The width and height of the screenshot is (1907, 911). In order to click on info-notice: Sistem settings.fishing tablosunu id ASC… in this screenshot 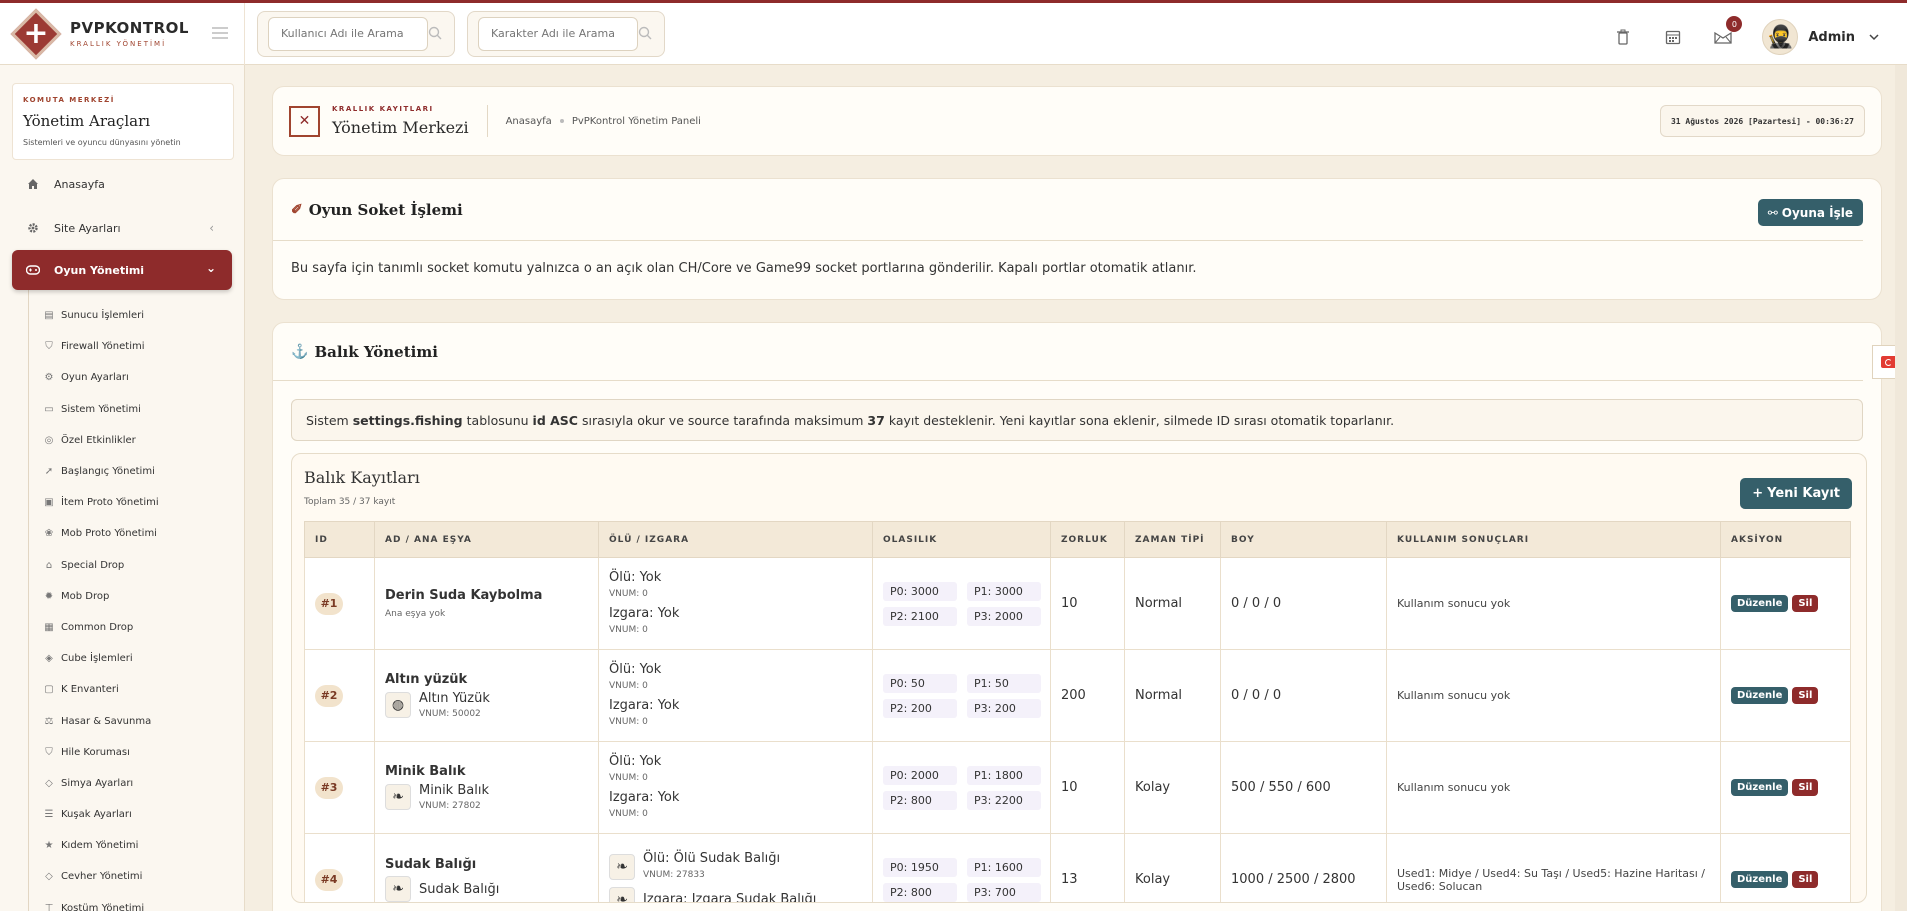, I will do `click(1077, 420)`.